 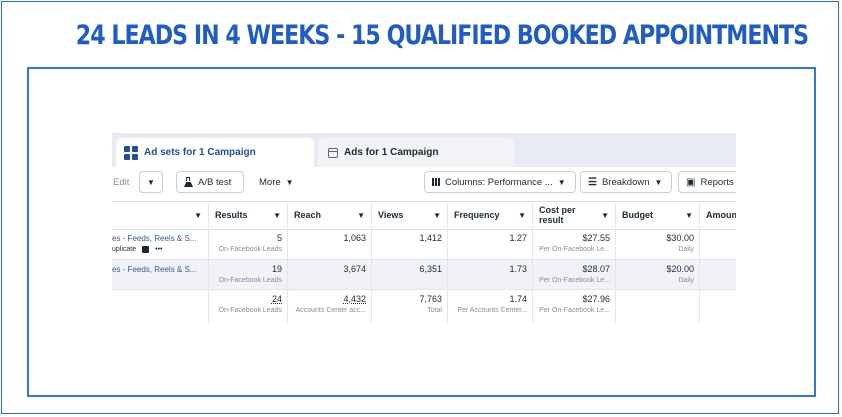 I want to click on columns-button: Columns: Performance ... ▼, so click(x=500, y=182).